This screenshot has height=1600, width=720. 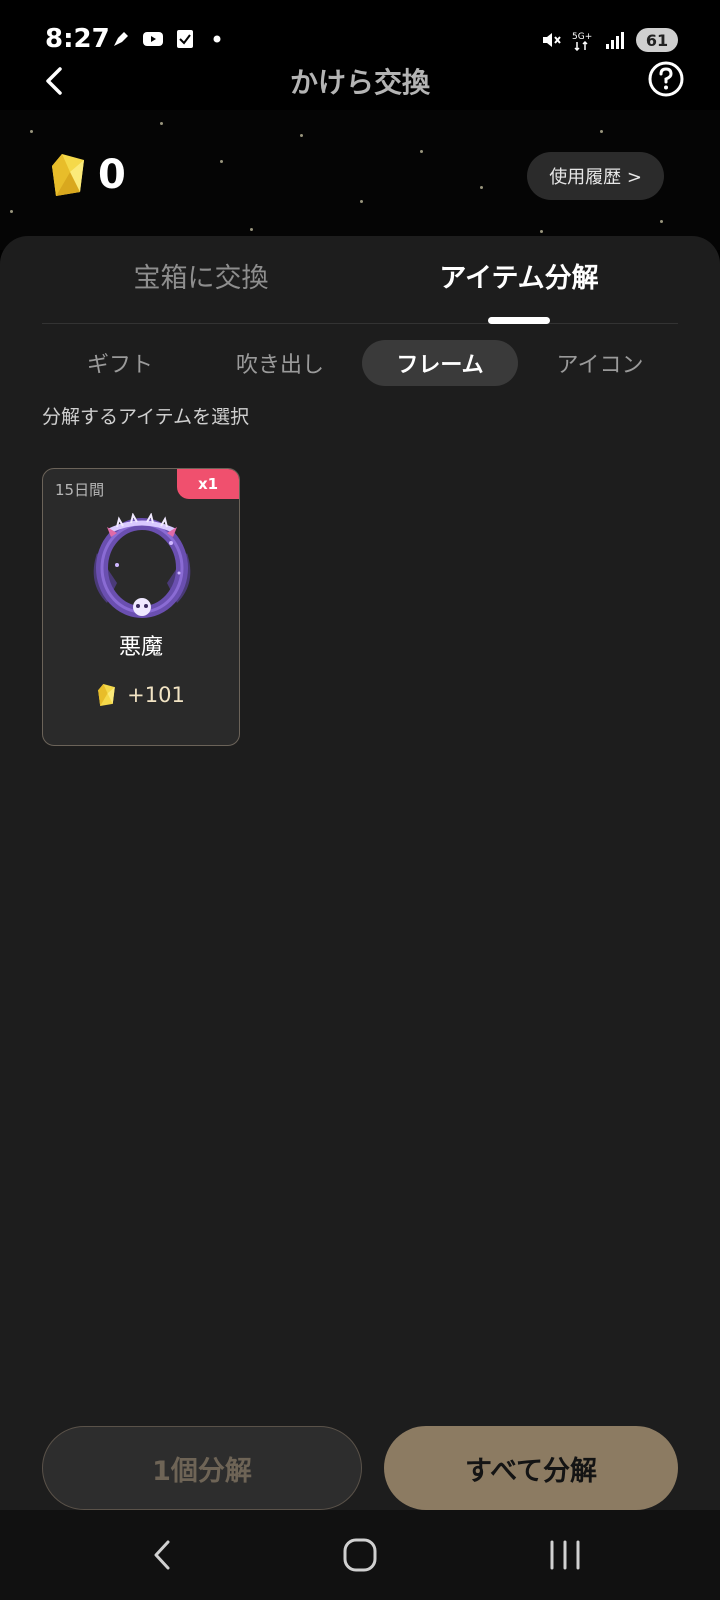 I want to click on demon-frame-icon, so click(x=142, y=565).